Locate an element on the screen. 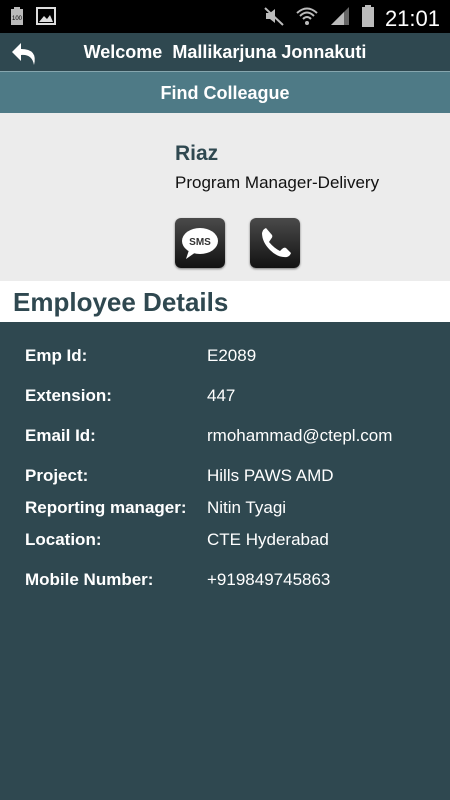 Image resolution: width=450 pixels, height=800 pixels. status-bar: 100 21:01 is located at coordinates (225, 16).